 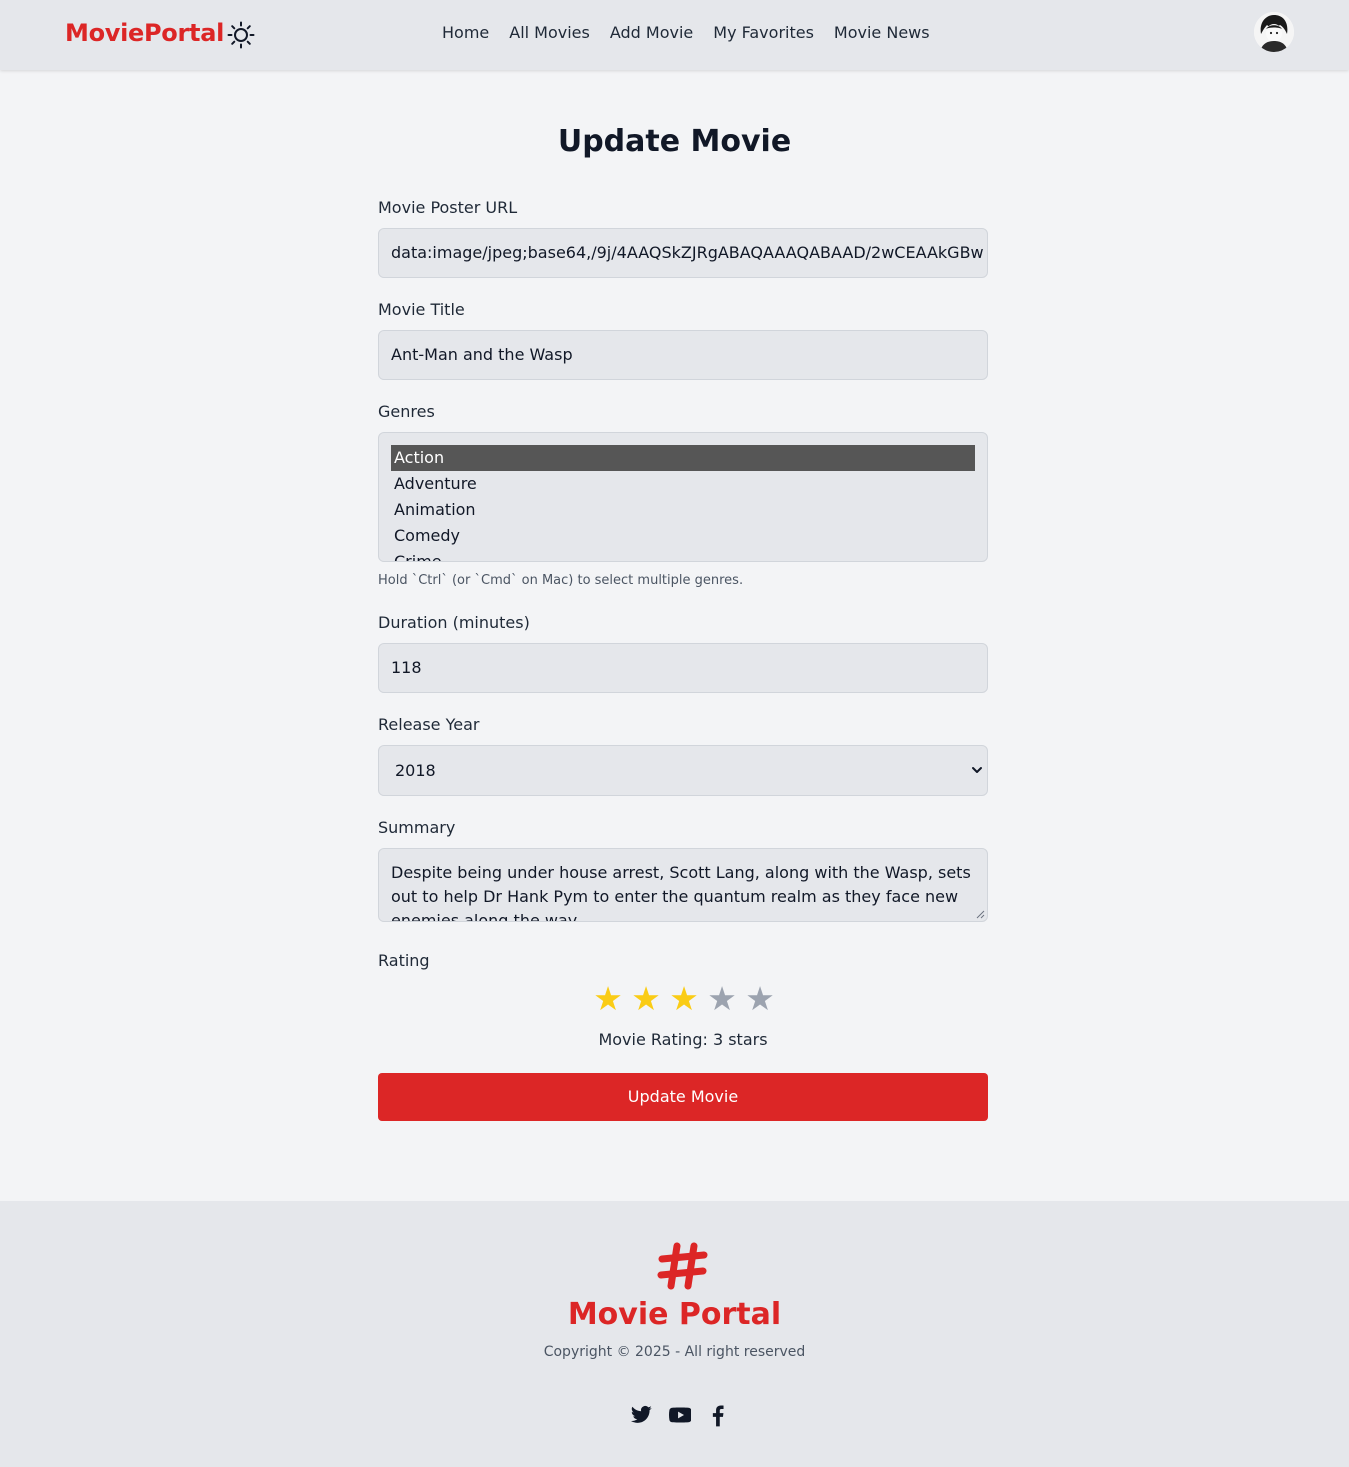 I want to click on hashtag-logo-icon, so click(x=682, y=1266).